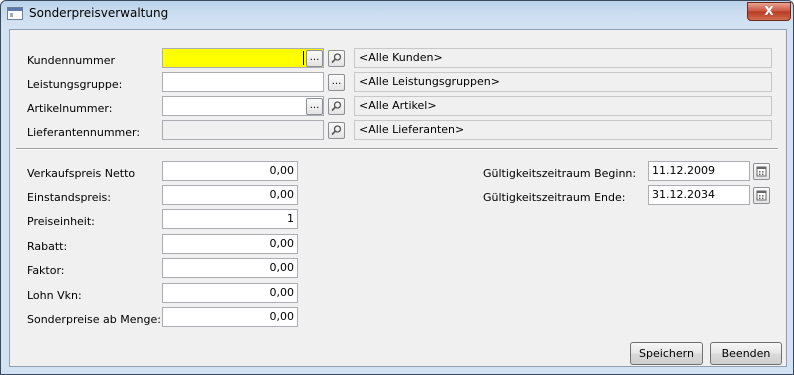 Image resolution: width=794 pixels, height=375 pixels. What do you see at coordinates (563, 106) in the screenshot?
I see `article-description: <Alle Artikel>` at bounding box center [563, 106].